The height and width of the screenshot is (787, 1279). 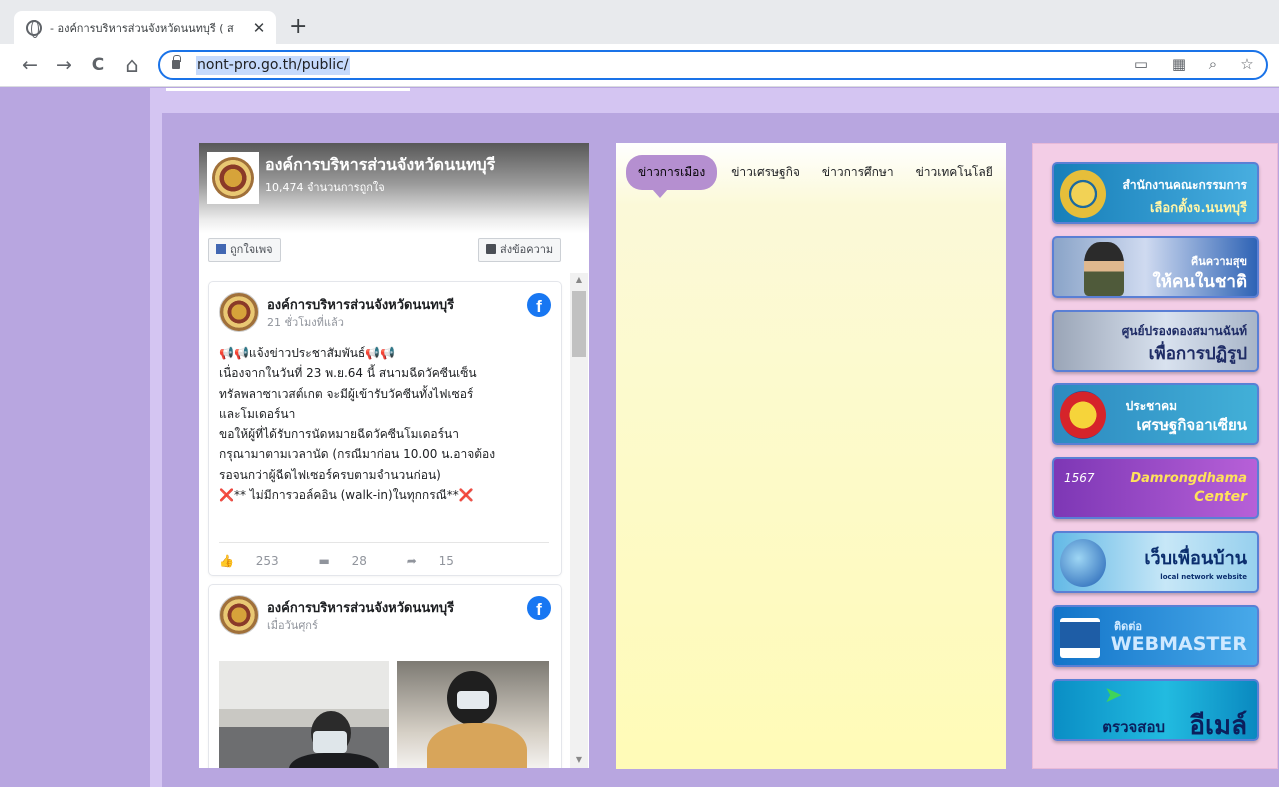 What do you see at coordinates (1218, 726) in the screenshot?
I see `banner-line2: อีเมล์` at bounding box center [1218, 726].